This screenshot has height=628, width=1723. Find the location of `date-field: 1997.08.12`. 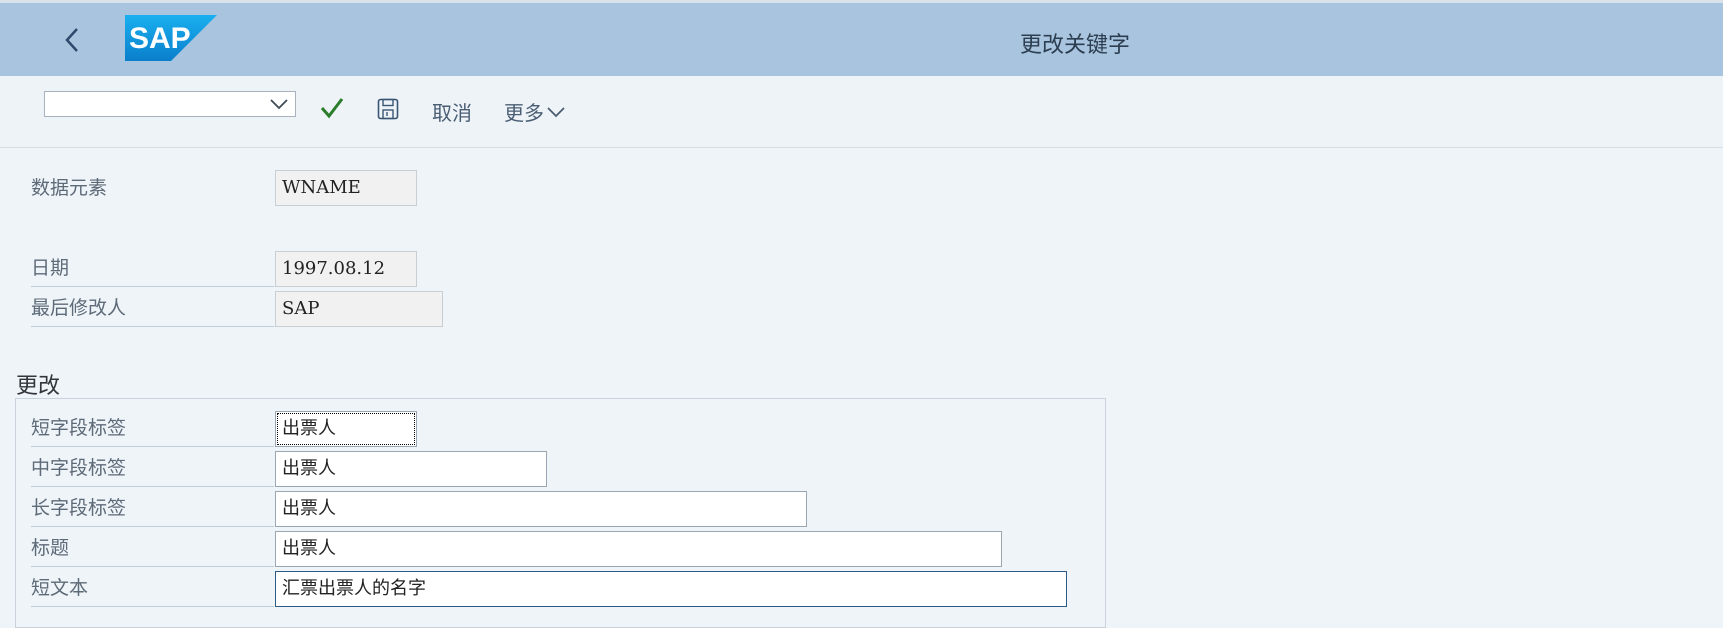

date-field: 1997.08.12 is located at coordinates (346, 269).